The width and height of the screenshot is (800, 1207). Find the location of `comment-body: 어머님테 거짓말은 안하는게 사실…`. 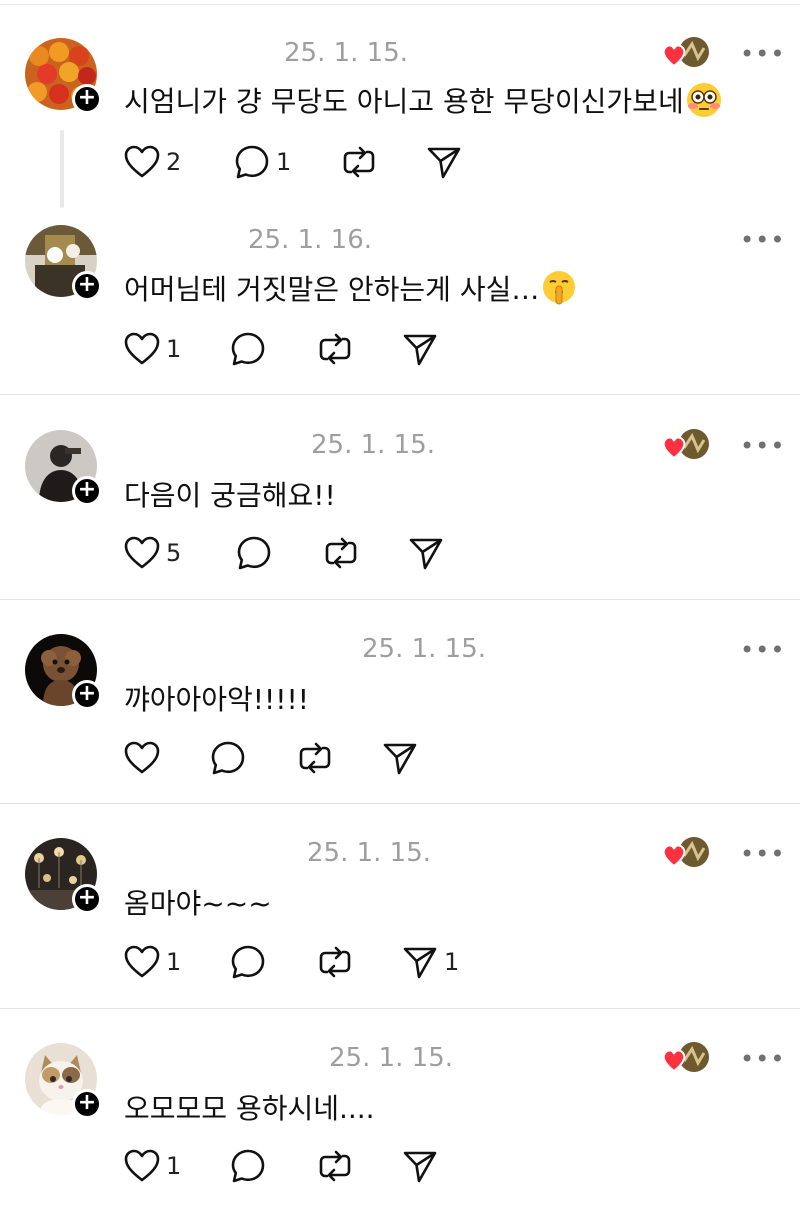

comment-body: 어머님테 거짓말은 안하는게 사실… is located at coordinates (332, 289).